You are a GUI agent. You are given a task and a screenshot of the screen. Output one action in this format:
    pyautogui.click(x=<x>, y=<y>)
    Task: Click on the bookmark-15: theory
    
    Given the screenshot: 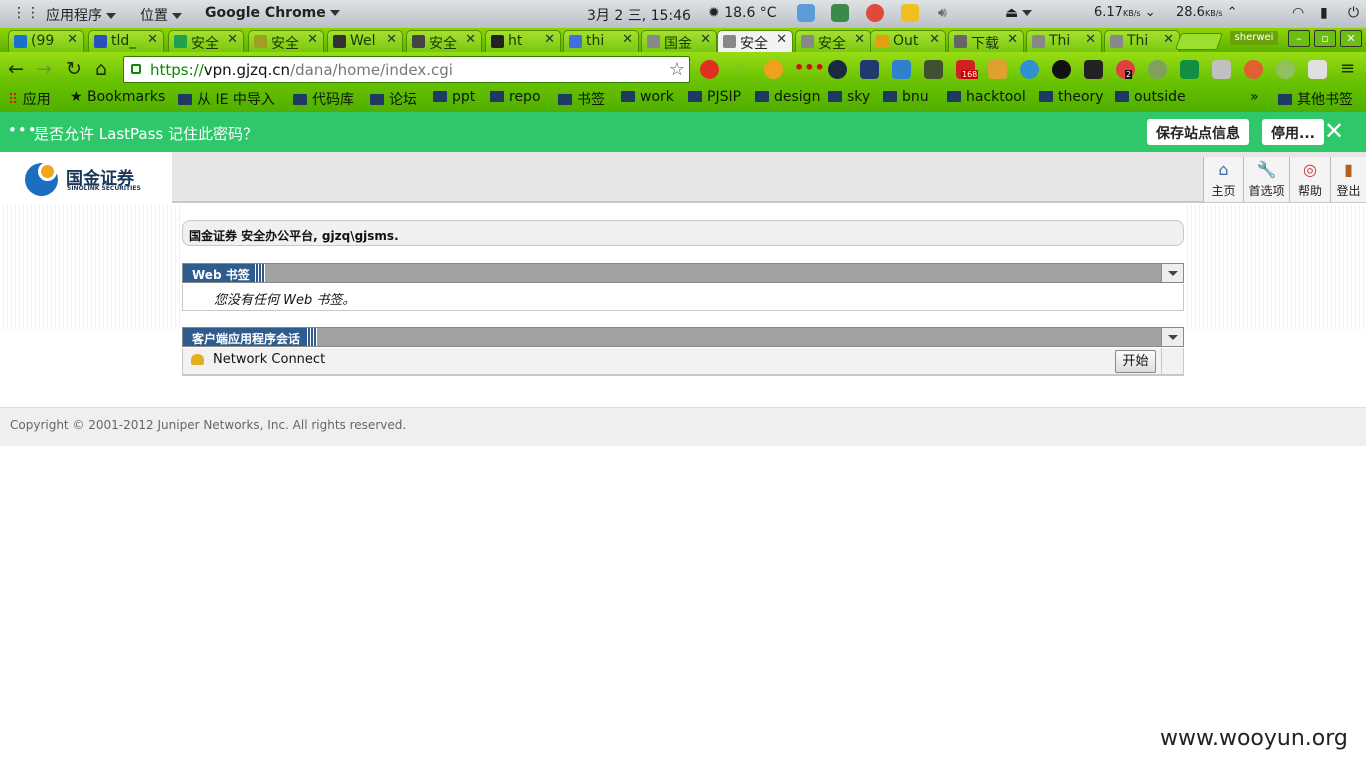 What is the action you would take?
    pyautogui.click(x=1071, y=97)
    